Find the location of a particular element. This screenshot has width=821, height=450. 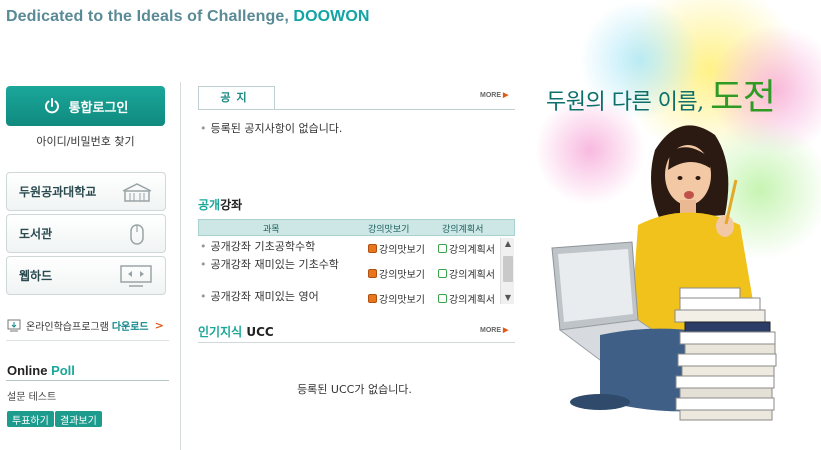

view-results-button: 결과보기 is located at coordinates (78, 419).